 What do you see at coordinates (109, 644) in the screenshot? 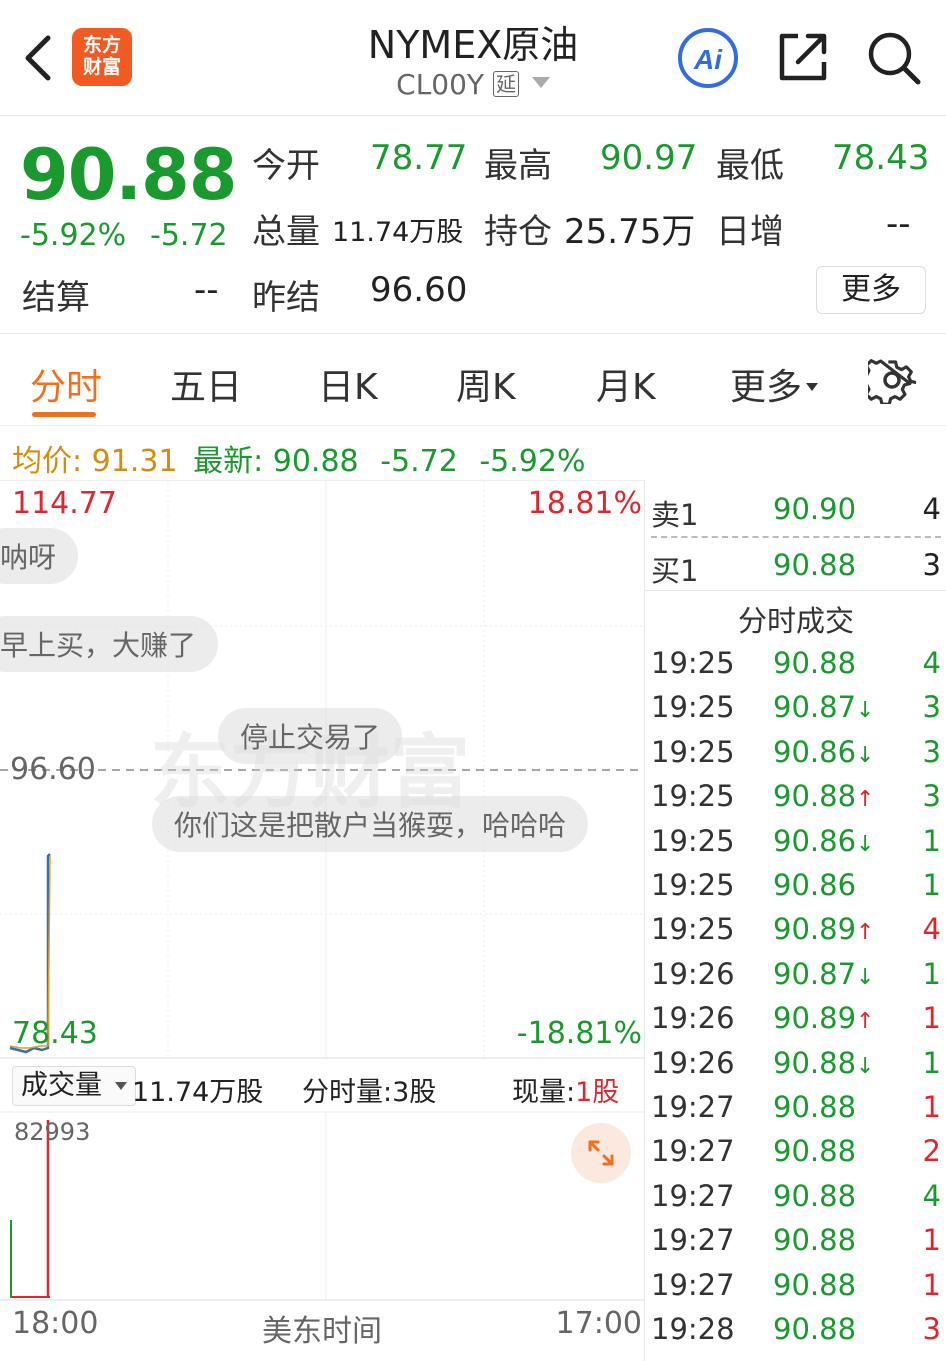
I see `comment-bubble: 早上买，大赚了` at bounding box center [109, 644].